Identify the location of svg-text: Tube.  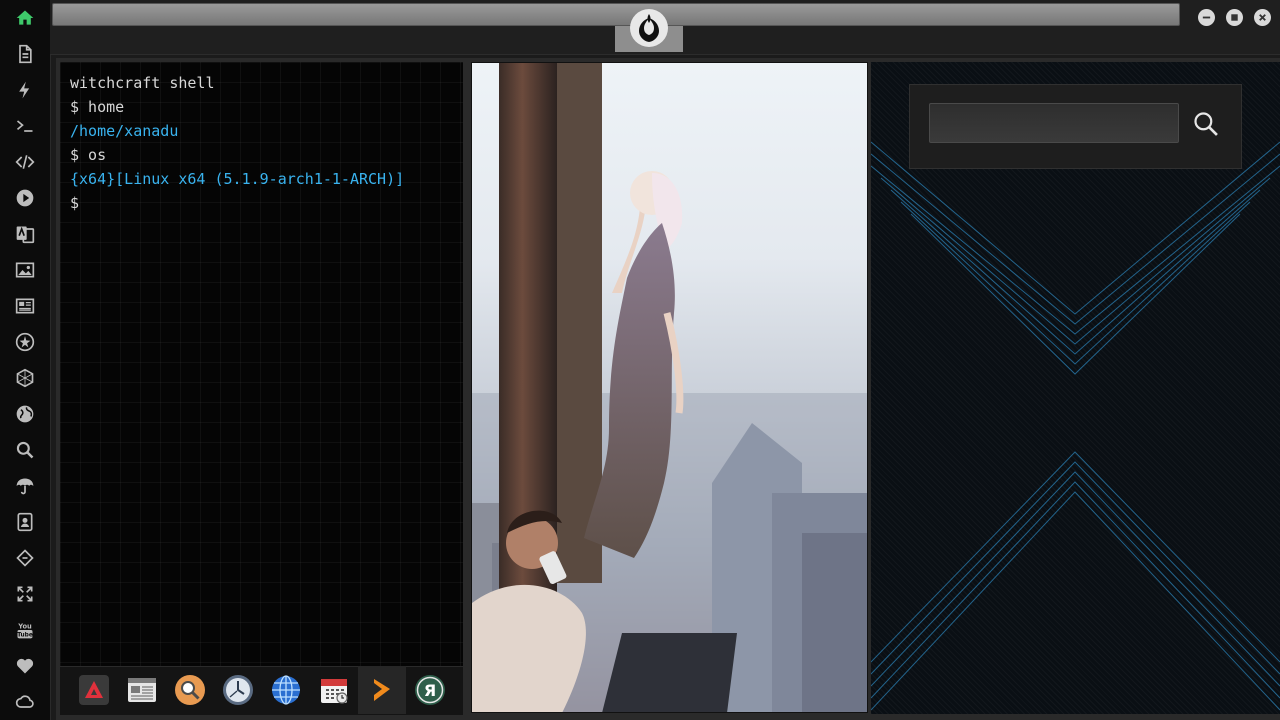
(25, 636).